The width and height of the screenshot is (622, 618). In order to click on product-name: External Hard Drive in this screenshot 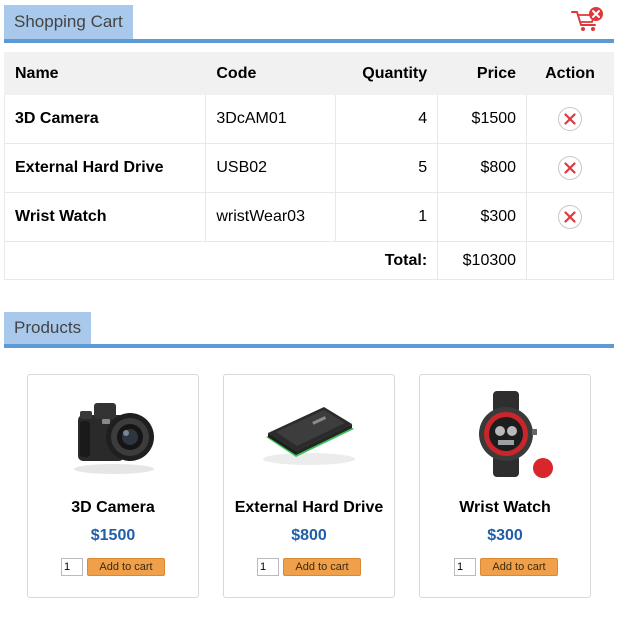, I will do `click(309, 507)`.